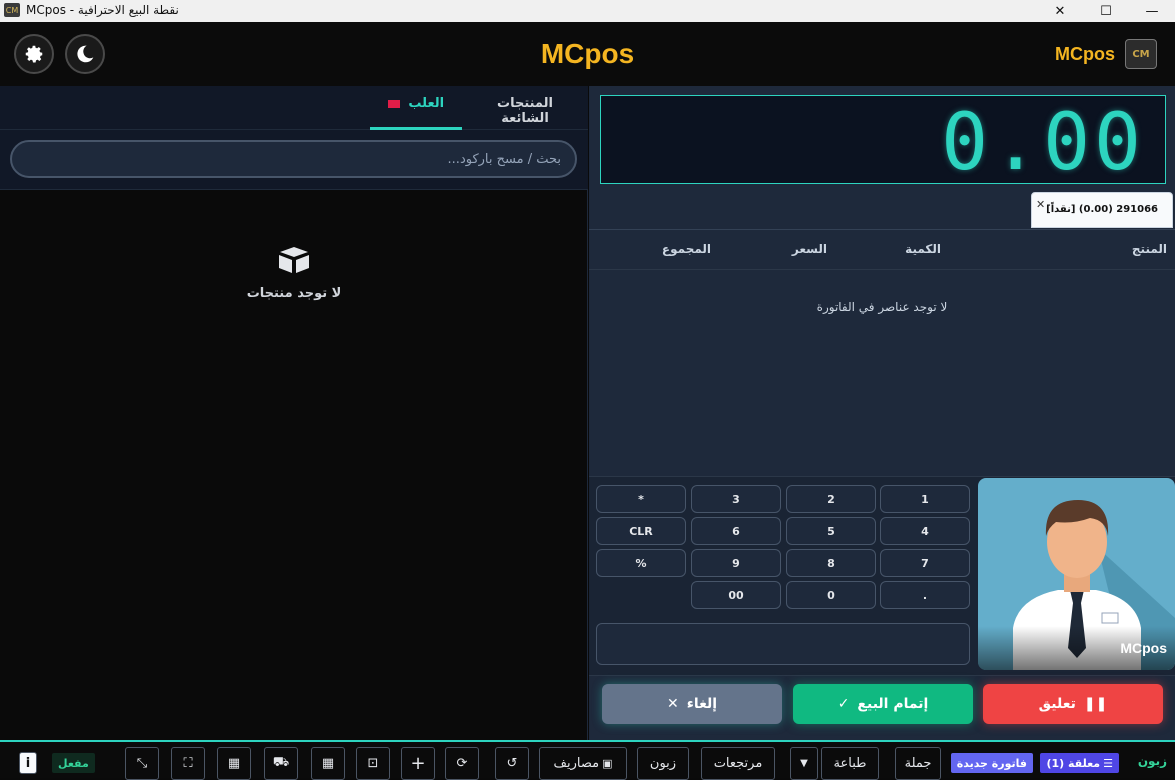  Describe the element at coordinates (607, 763) in the screenshot. I see `money-icon: ▣` at that location.